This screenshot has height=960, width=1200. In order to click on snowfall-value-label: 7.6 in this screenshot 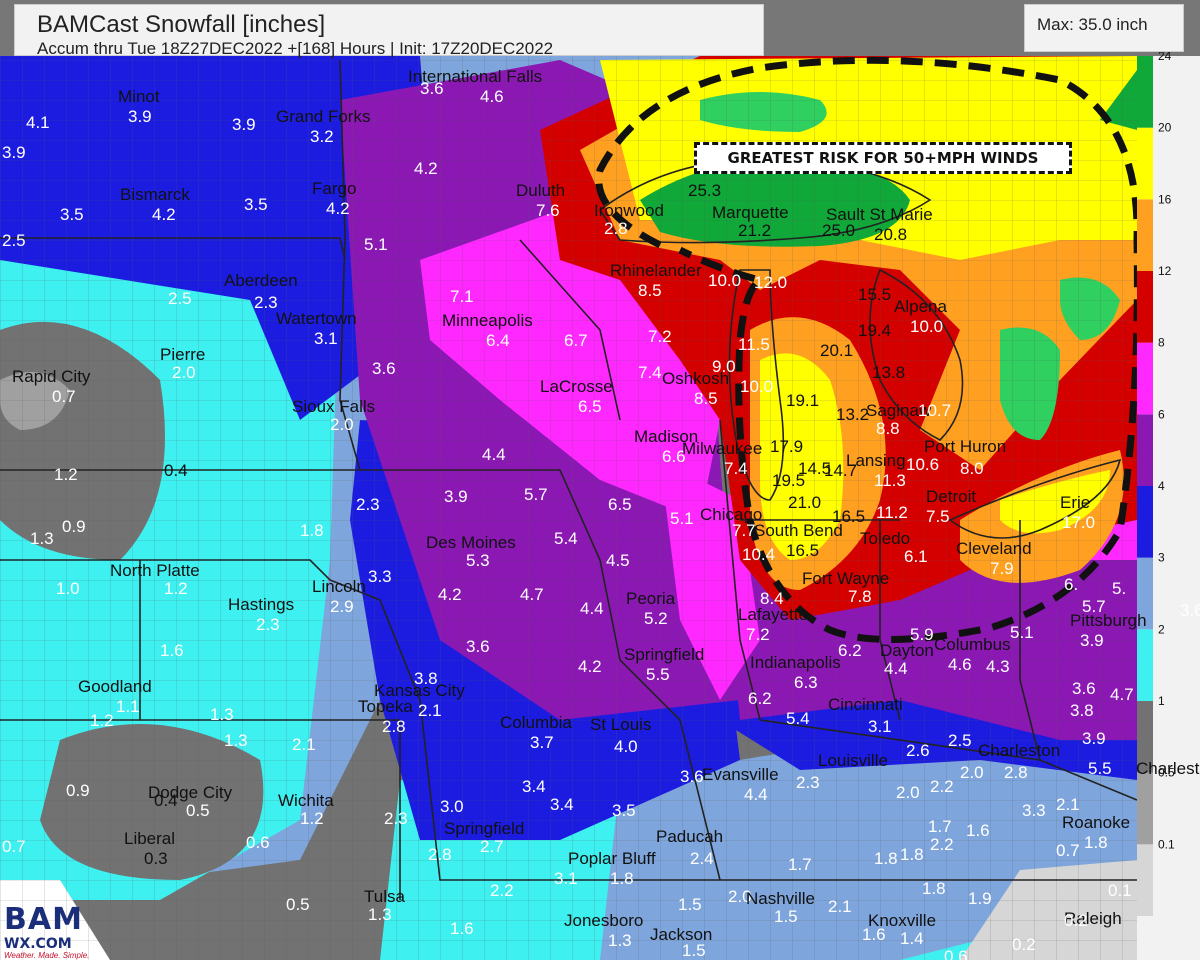, I will do `click(548, 210)`.